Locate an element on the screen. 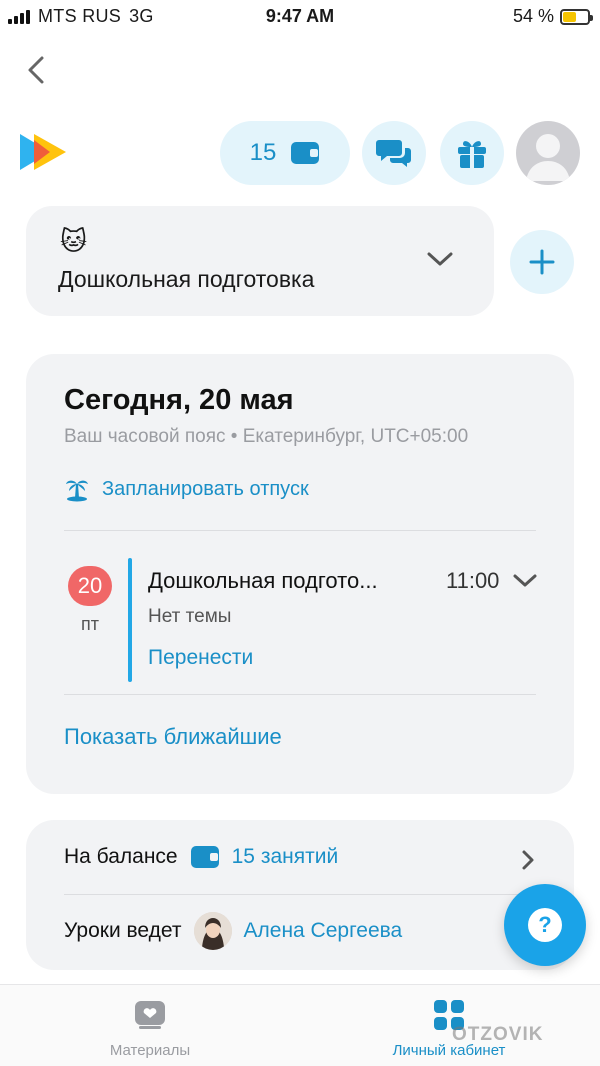 The height and width of the screenshot is (1066, 600). balance-count: 15 is located at coordinates (263, 152).